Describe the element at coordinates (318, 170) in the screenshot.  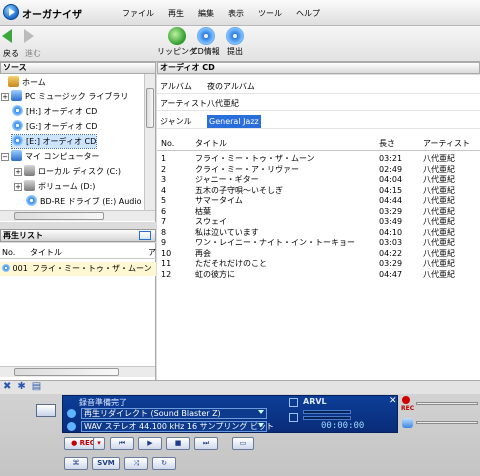
I see `track-row: 2 クライ・ミー・ア・リヴァー 02:49 八代亜紀` at that location.